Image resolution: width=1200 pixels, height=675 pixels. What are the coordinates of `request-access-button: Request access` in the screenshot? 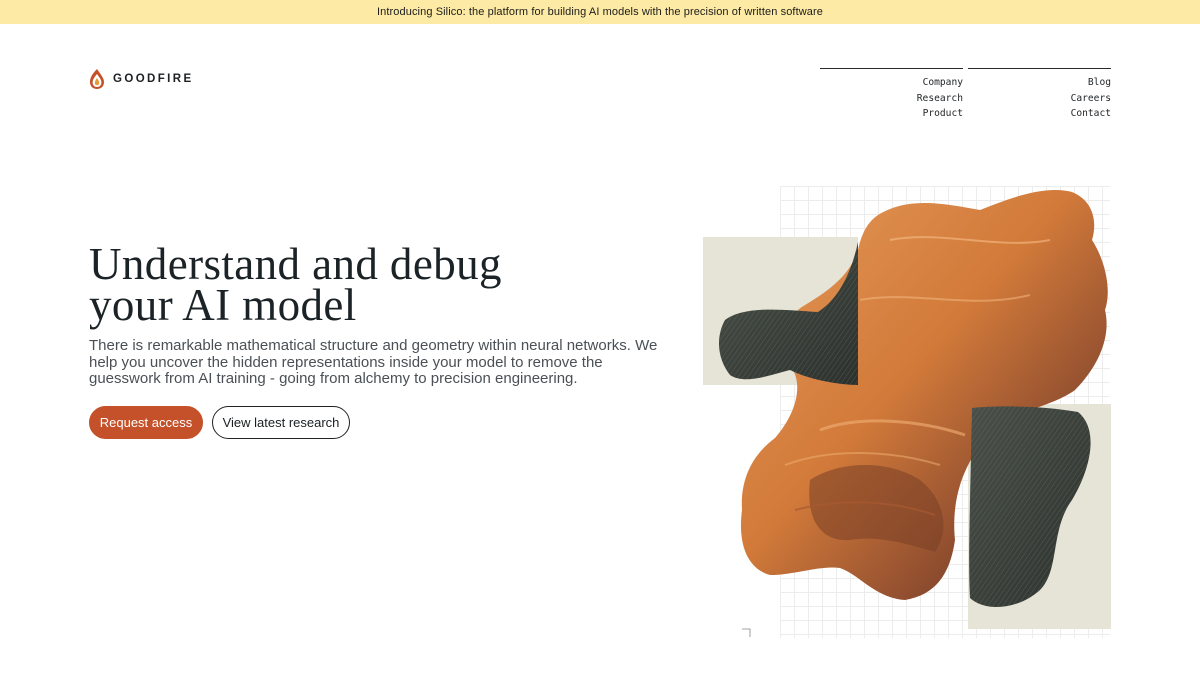 It's located at (146, 422).